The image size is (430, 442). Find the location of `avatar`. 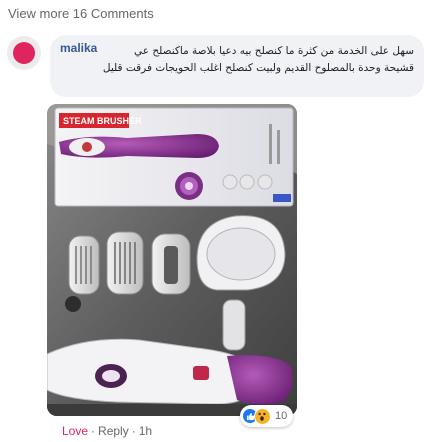

avatar is located at coordinates (24, 53).